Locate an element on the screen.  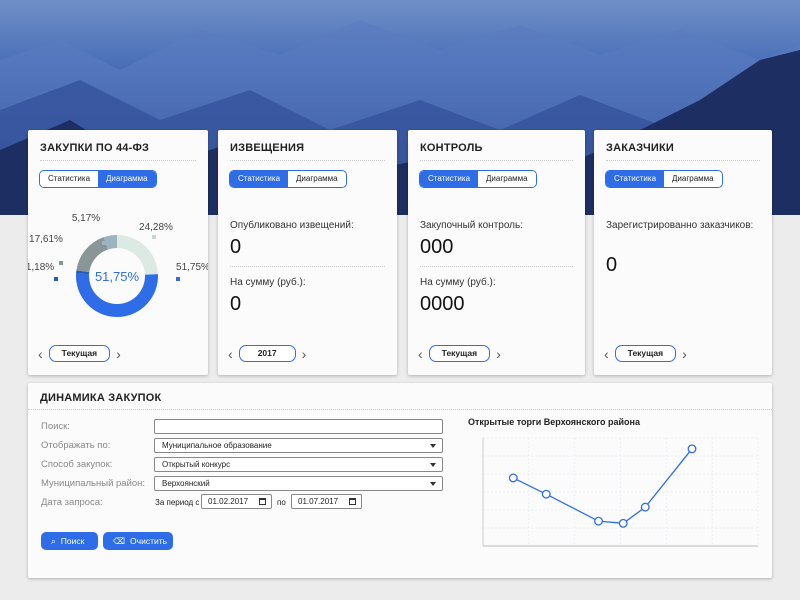
slice-label: 1,18% is located at coordinates (41, 267).